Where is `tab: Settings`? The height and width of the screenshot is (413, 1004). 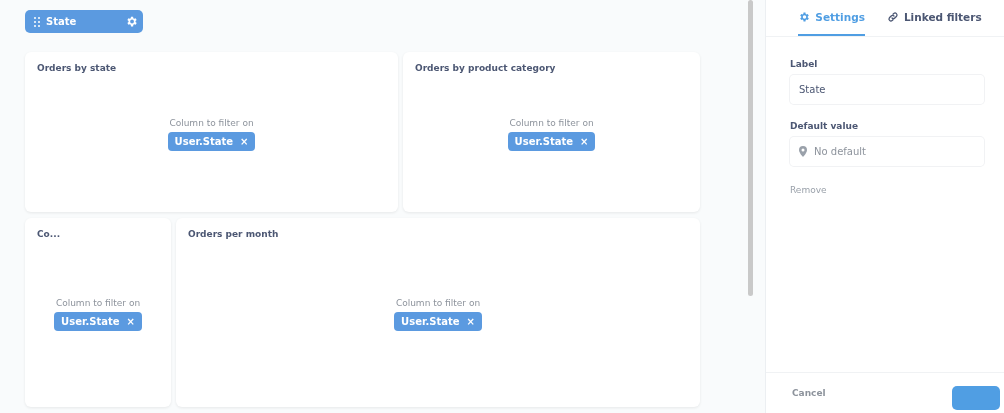 tab: Settings is located at coordinates (831, 18).